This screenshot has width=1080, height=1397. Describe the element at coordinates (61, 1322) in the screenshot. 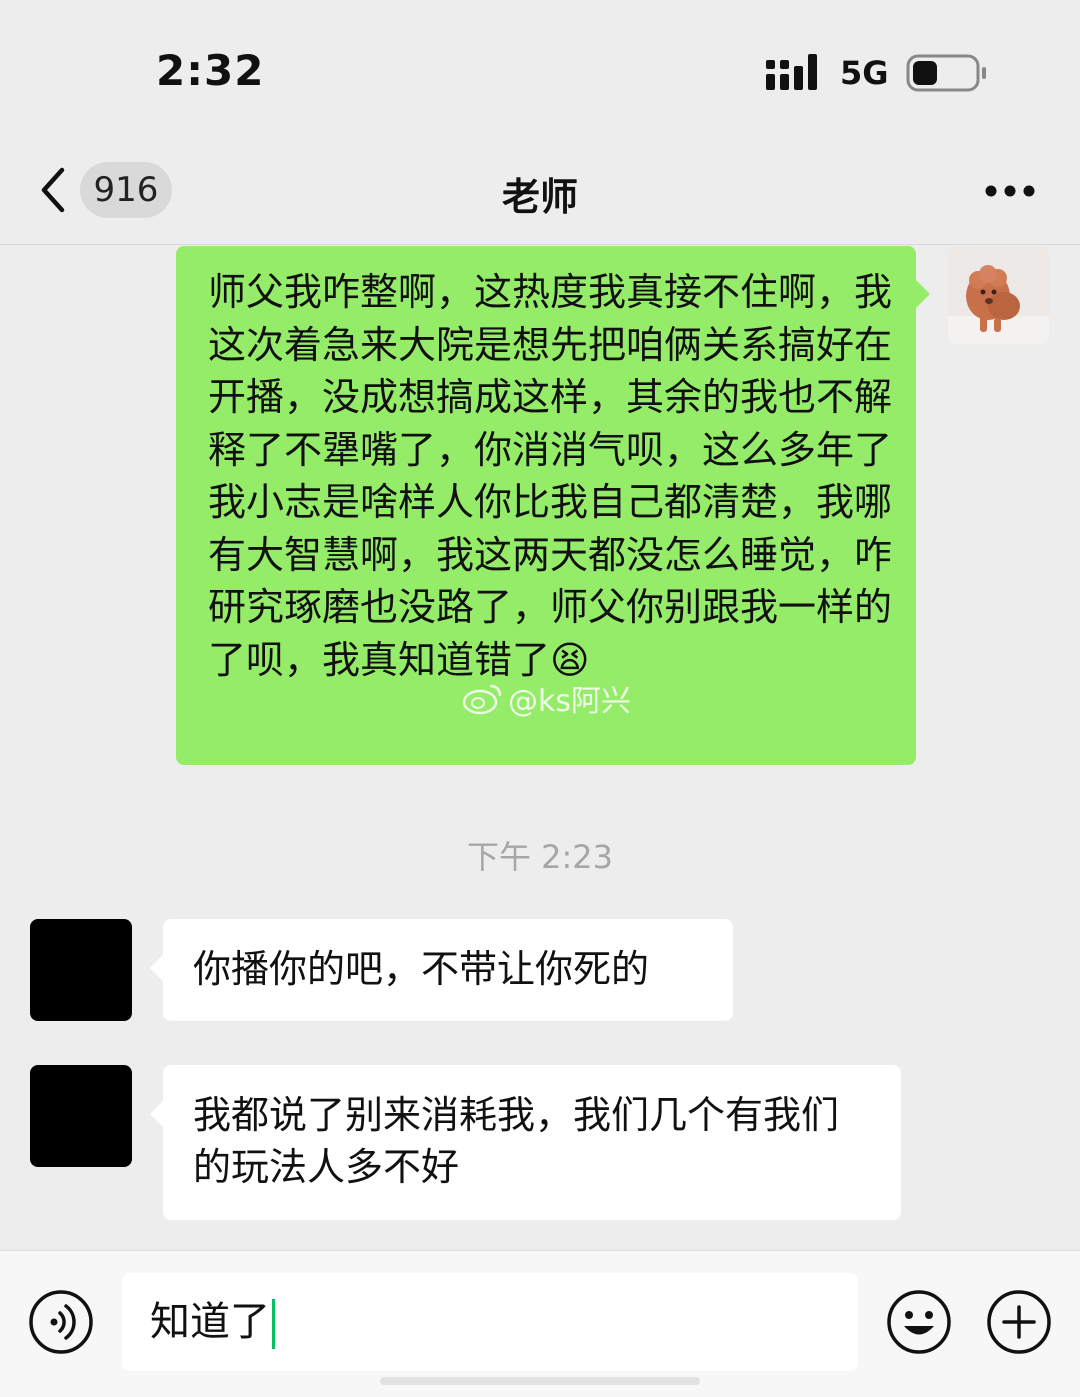

I see `voice-icon` at that location.